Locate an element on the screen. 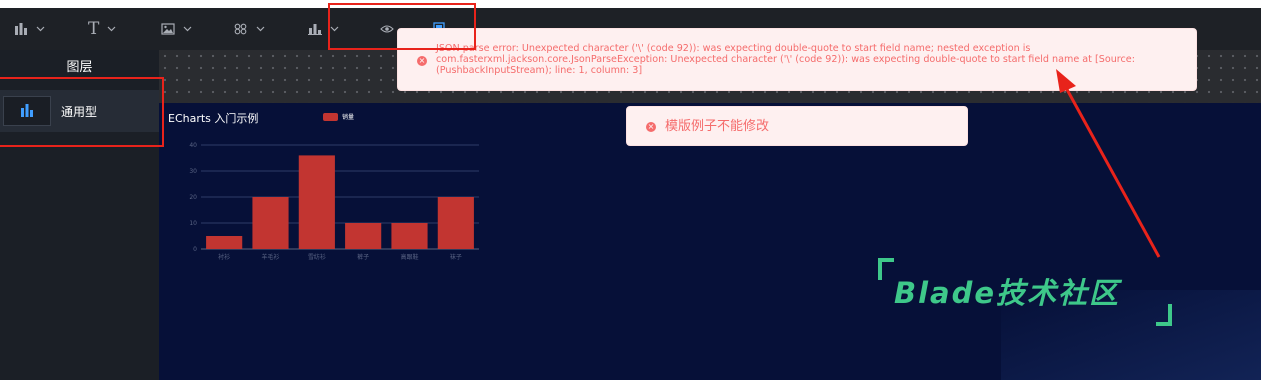 This screenshot has height=380, width=1261. echarts-bar-chart: ECharts 入门示例 销量 0 10 20 30 40 衬衫 羊毛衫 雪纺衫 裤子 高跟鞋 袜子 is located at coordinates (324, 188).